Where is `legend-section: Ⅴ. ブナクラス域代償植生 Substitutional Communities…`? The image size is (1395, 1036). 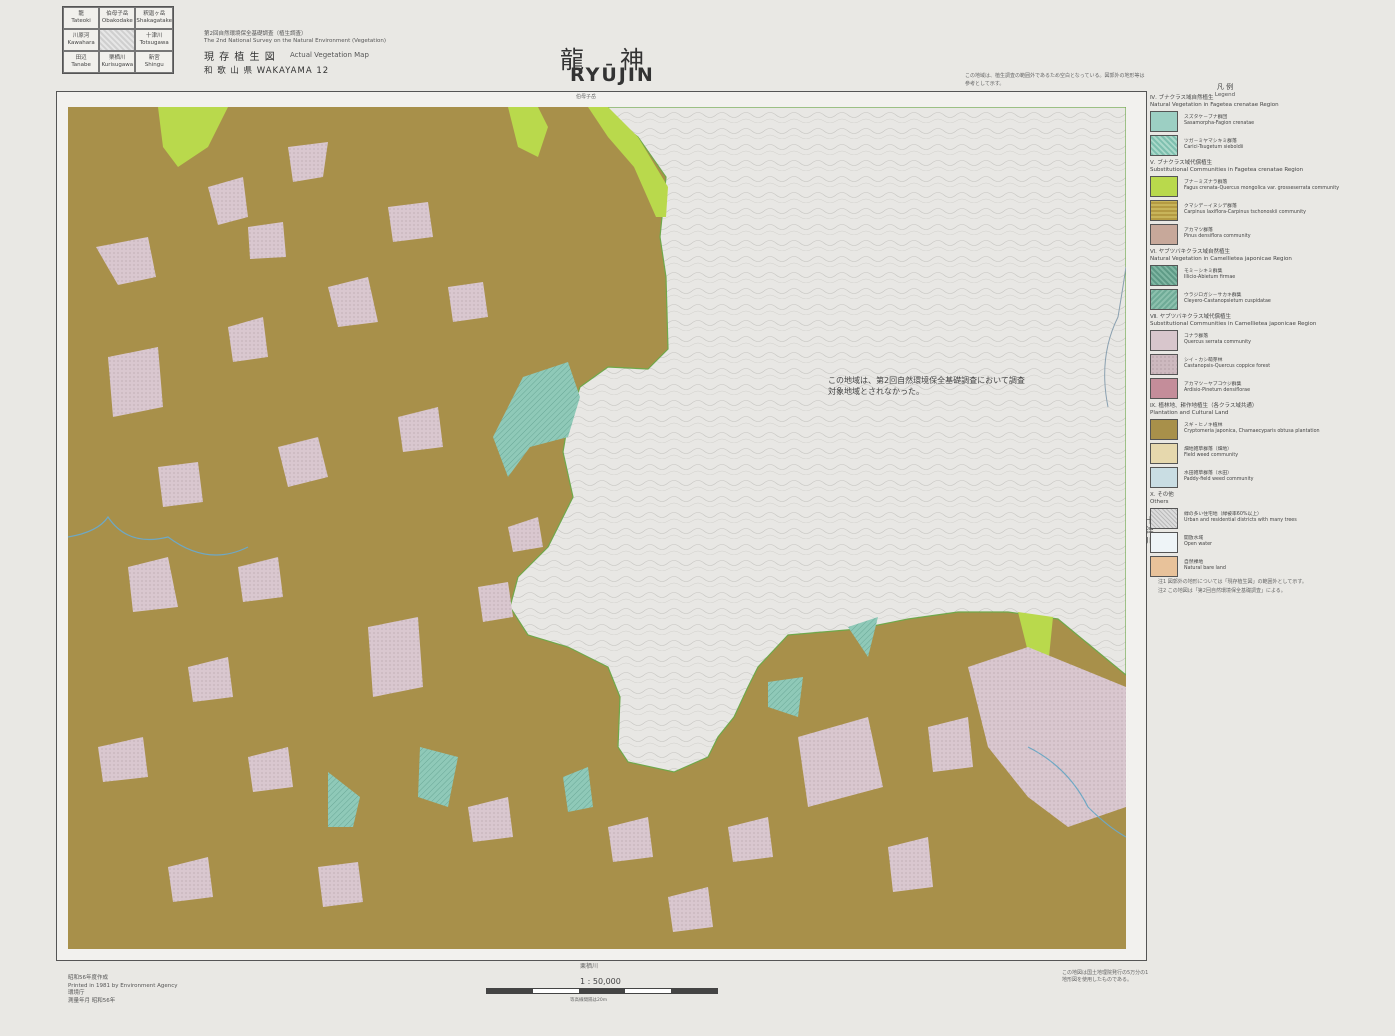 legend-section: Ⅴ. ブナクラス域代償植生 Substitutional Communities… is located at coordinates (1227, 166).